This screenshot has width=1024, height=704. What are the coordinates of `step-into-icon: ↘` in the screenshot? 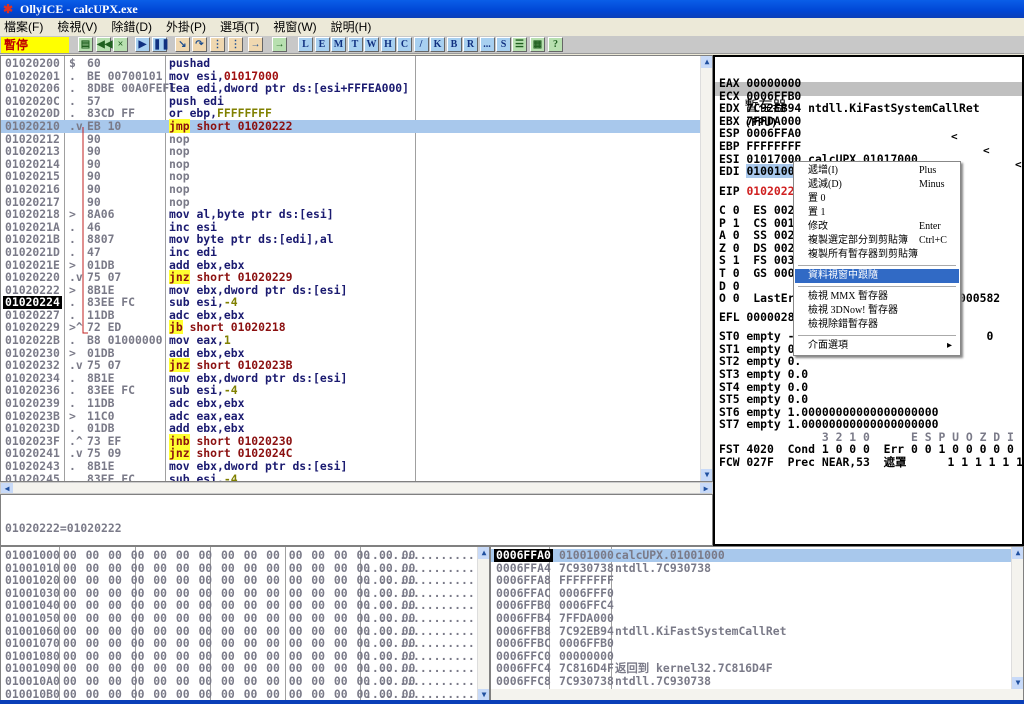 It's located at (182, 44).